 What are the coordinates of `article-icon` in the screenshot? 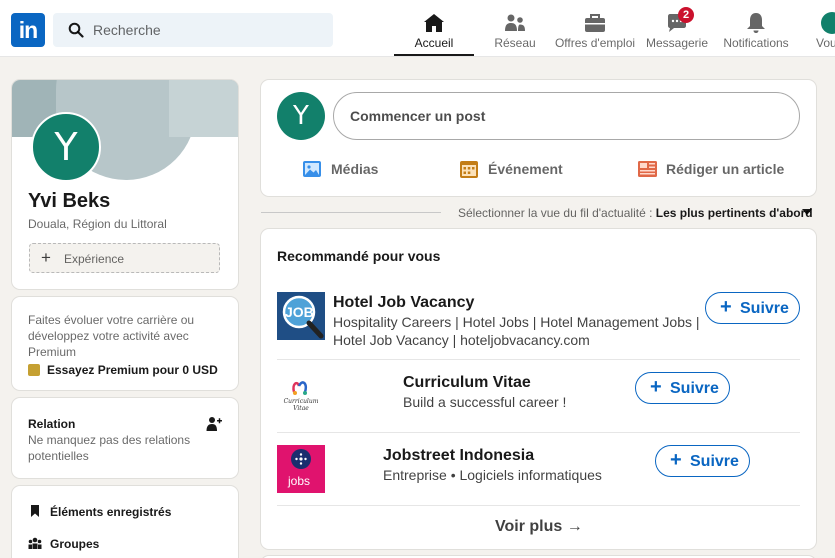 It's located at (647, 169).